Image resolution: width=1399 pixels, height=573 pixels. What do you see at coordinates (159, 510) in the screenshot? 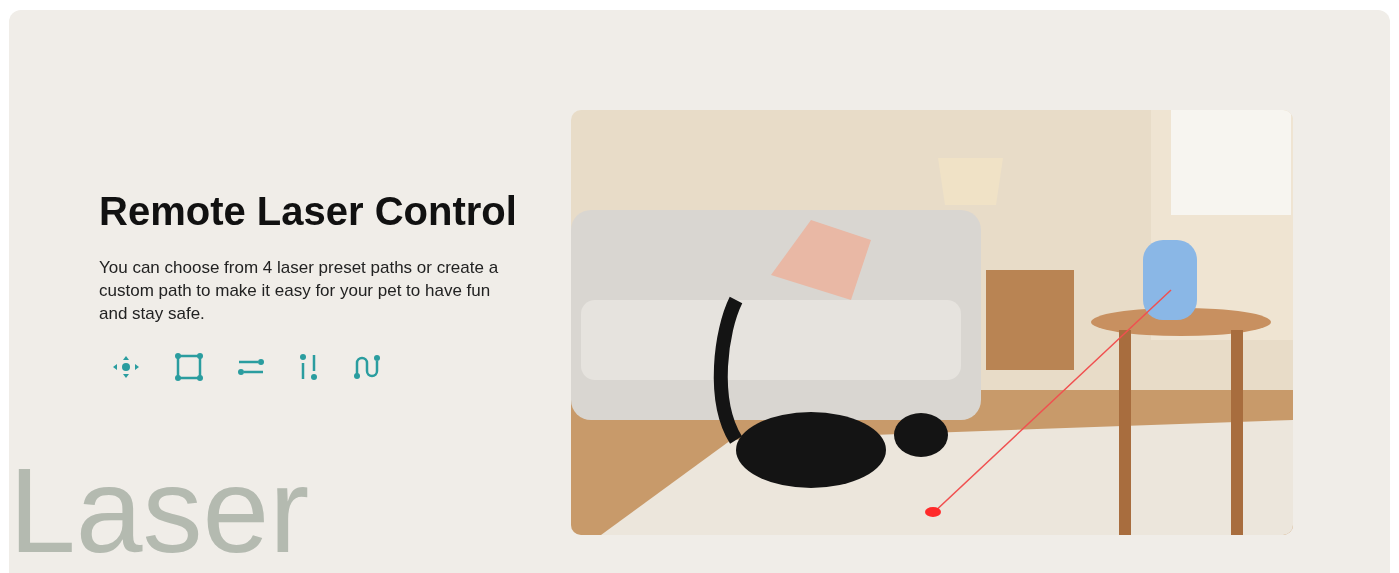
I see `background-word: Laser` at bounding box center [159, 510].